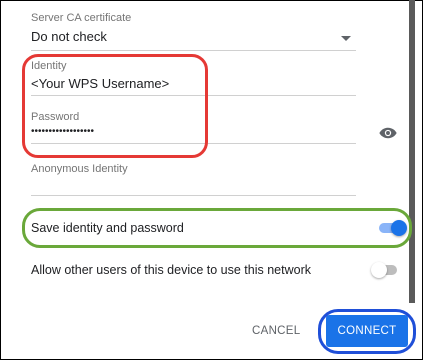 The image size is (423, 360). Describe the element at coordinates (193, 143) in the screenshot. I see `password-underline` at that location.